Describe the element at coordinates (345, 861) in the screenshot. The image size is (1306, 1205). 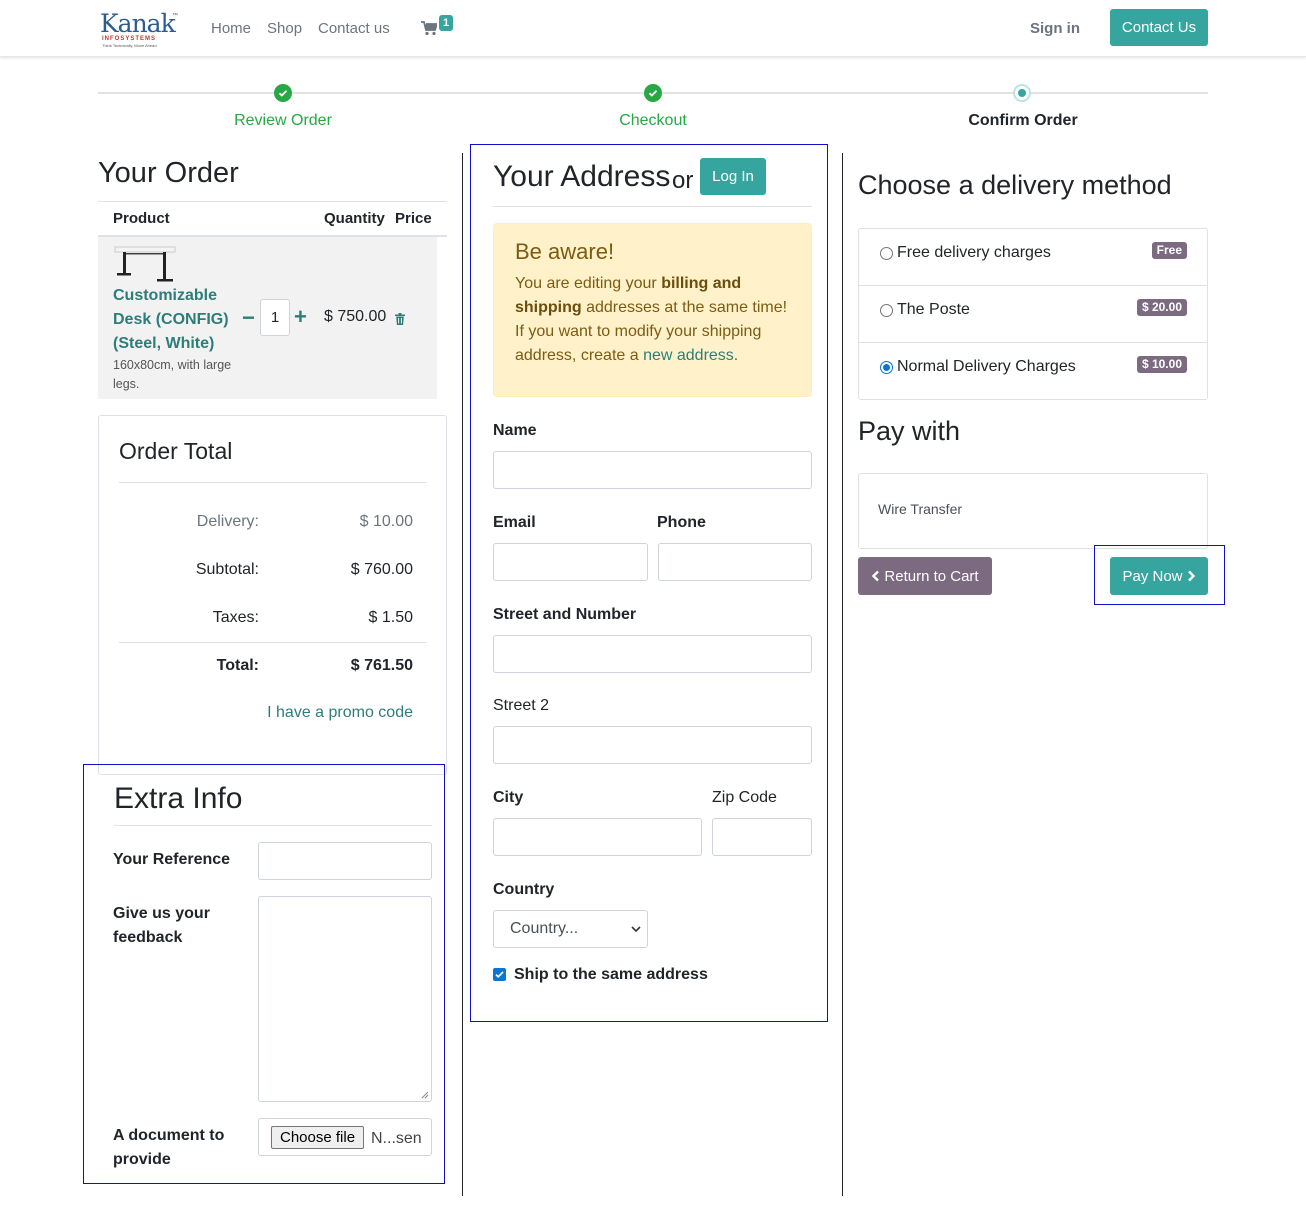
I see `reference-input` at that location.